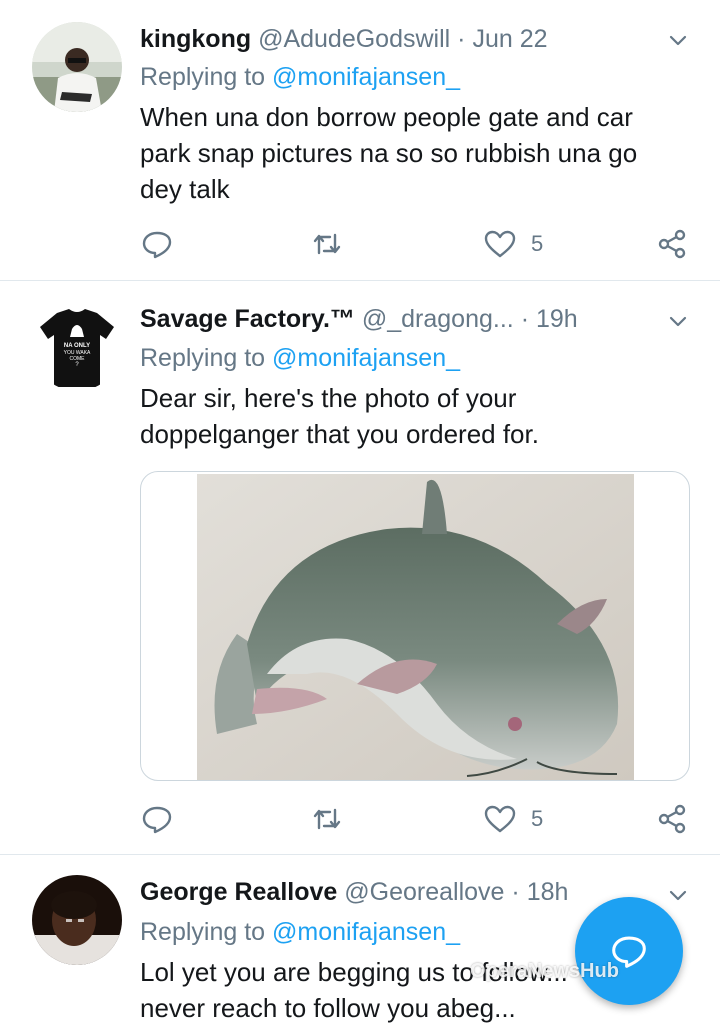 The image size is (720, 1023). I want to click on tweet-text-line: doppelganger that you ordered for., so click(339, 434).